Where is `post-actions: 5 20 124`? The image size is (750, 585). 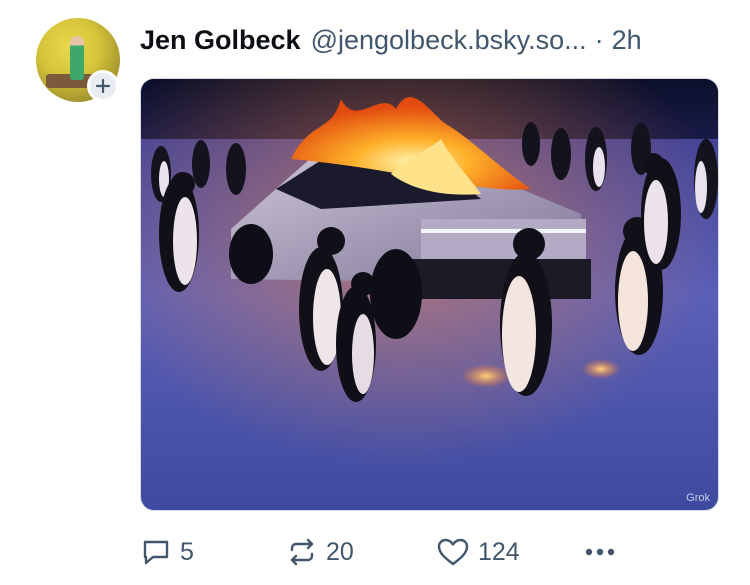
post-actions: 5 20 124 is located at coordinates (380, 552).